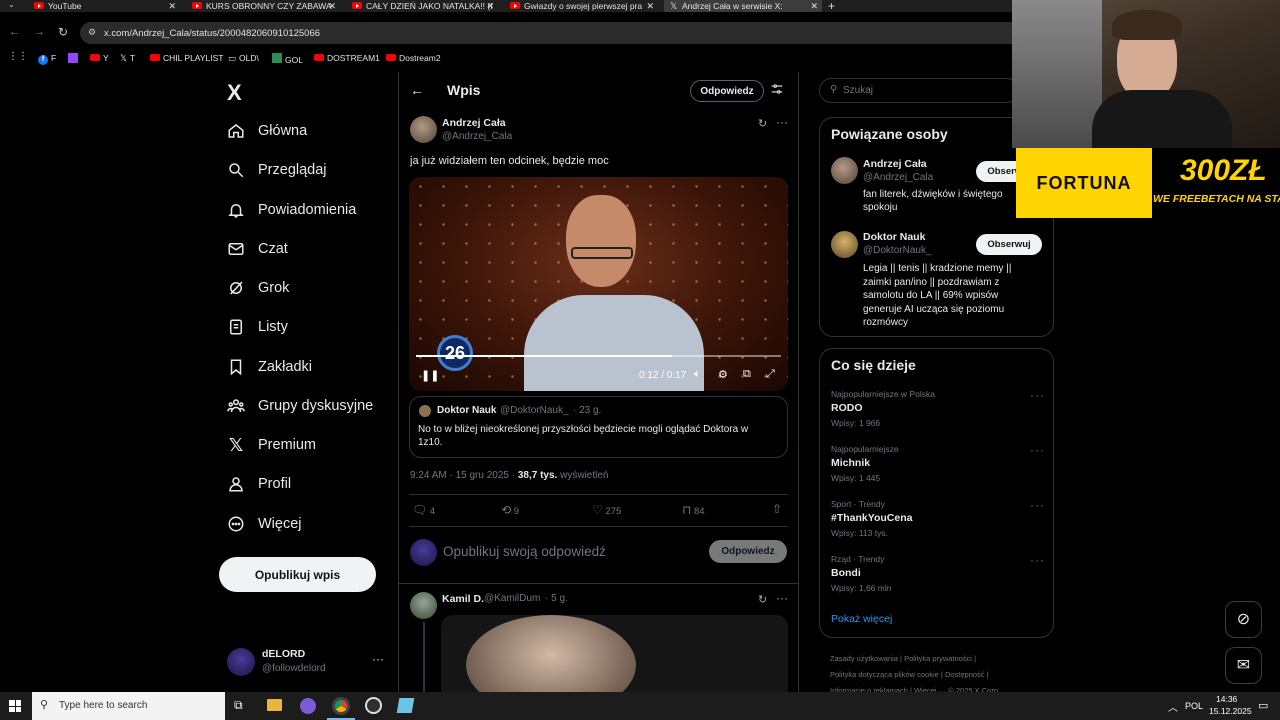 This screenshot has width=1280, height=720. I want to click on obs-icon, so click(373, 705).